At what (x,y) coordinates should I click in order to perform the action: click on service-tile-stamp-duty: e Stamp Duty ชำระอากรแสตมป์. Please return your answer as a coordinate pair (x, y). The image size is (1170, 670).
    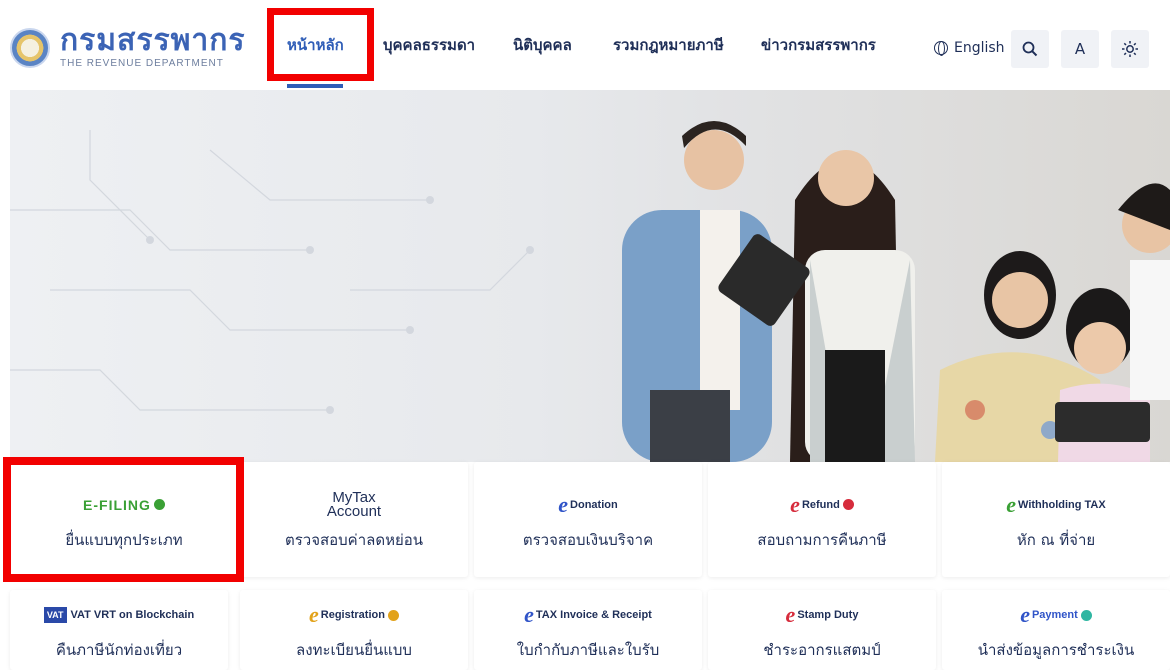
    Looking at the image, I should click on (822, 630).